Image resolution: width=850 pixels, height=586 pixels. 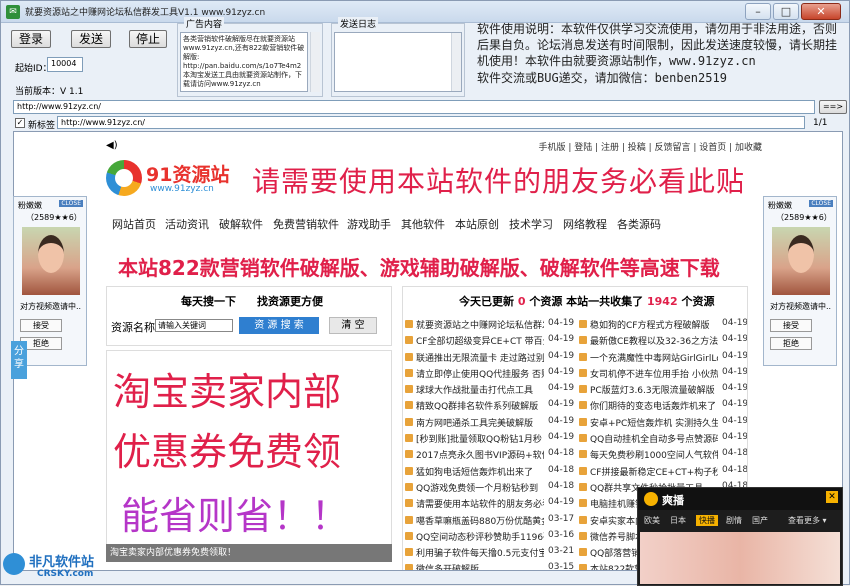 I want to click on clear-button: 清 空, so click(x=353, y=325).